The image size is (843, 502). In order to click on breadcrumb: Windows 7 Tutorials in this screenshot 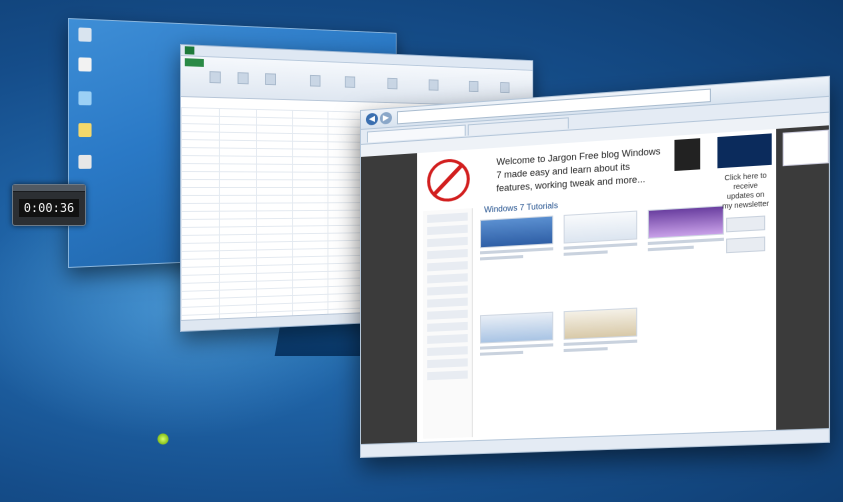, I will do `click(521, 208)`.